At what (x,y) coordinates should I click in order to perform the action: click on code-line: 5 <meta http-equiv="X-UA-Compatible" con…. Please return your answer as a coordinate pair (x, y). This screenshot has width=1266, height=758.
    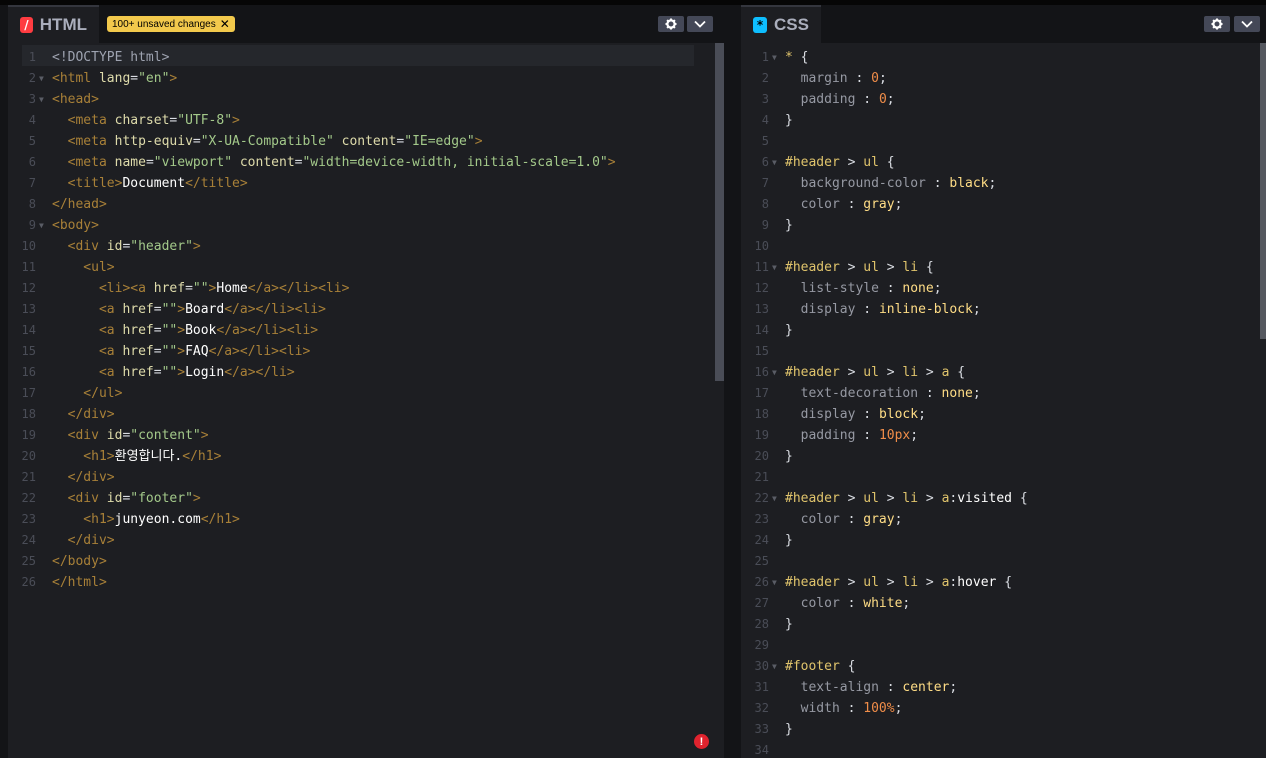
    Looking at the image, I should click on (366, 141).